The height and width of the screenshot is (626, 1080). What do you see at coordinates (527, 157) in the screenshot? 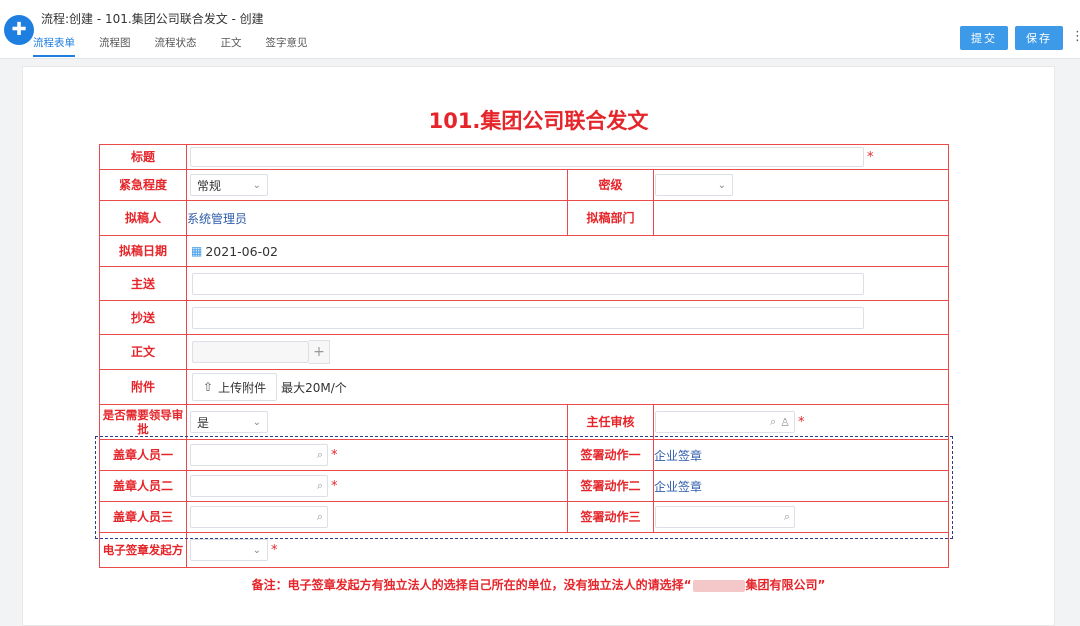
I see `subject-input` at bounding box center [527, 157].